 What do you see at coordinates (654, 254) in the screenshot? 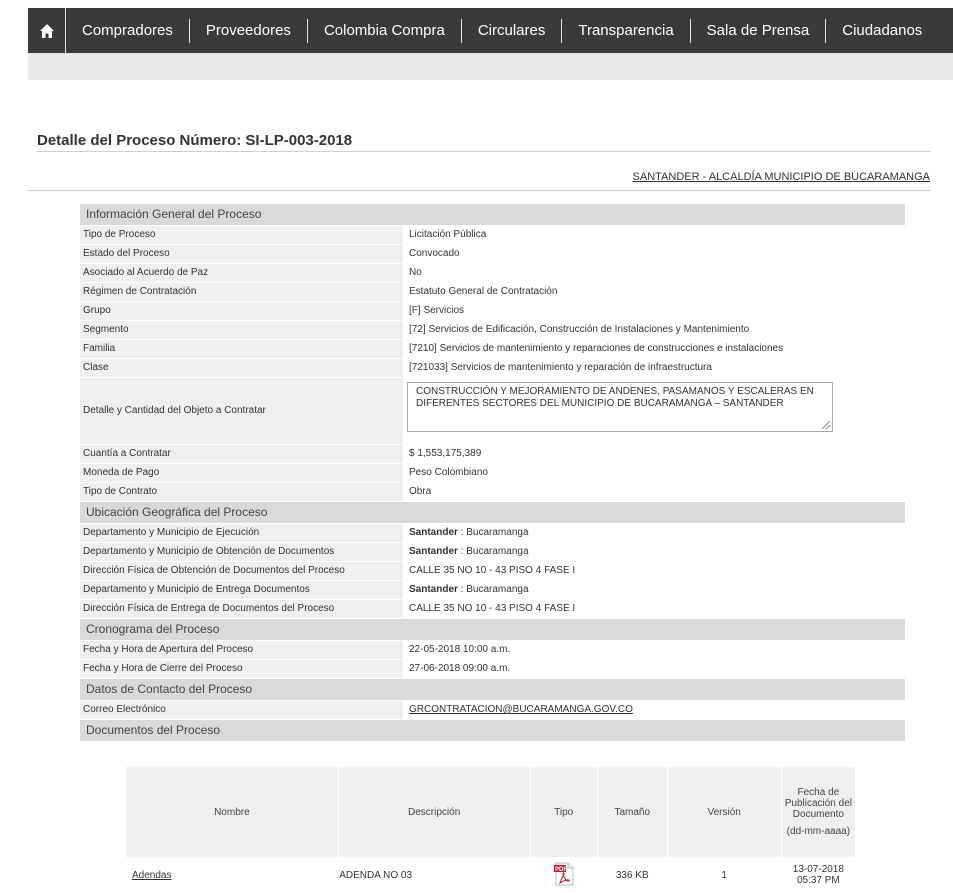
I see `field-value: Convocado` at bounding box center [654, 254].